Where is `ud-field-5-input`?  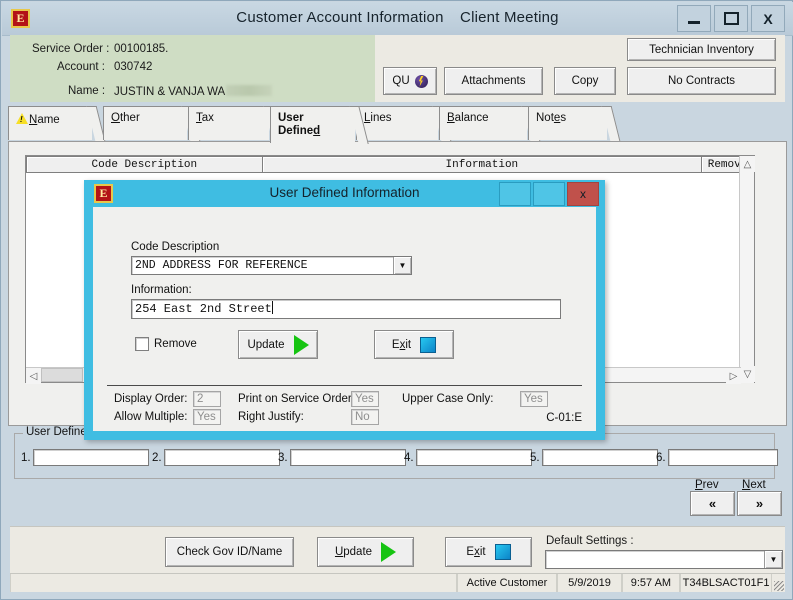 ud-field-5-input is located at coordinates (599, 457).